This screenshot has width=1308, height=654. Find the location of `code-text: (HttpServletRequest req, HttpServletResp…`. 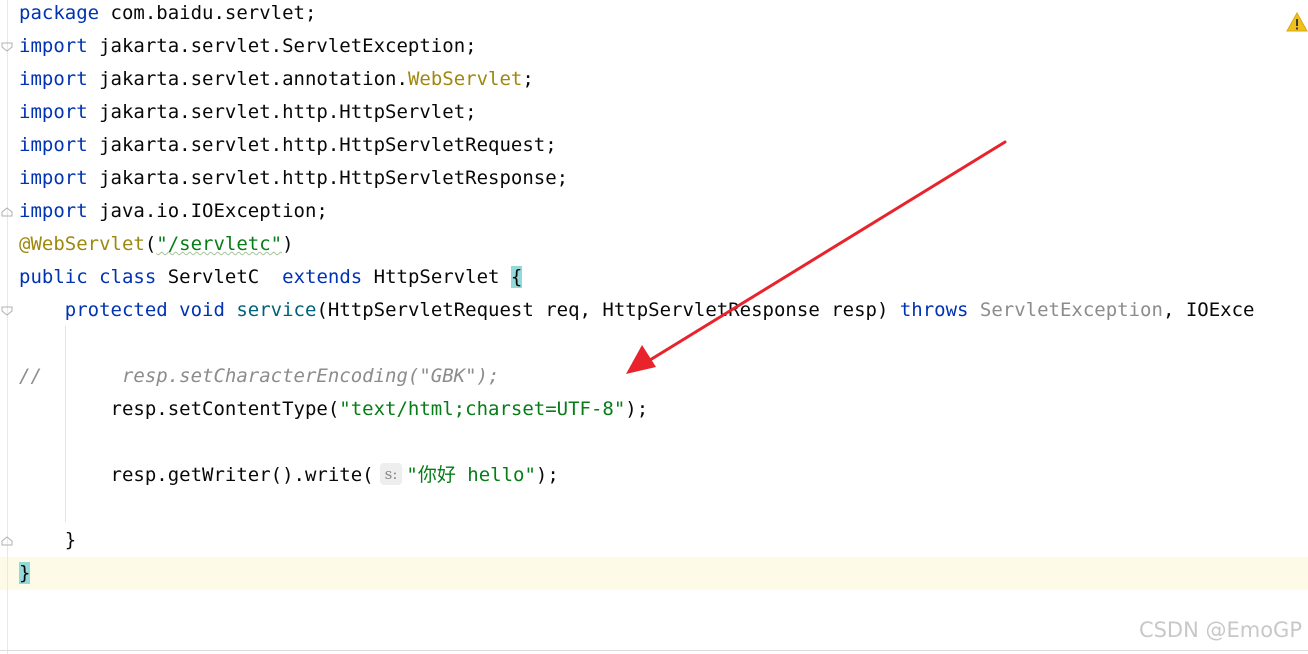

code-text: (HttpServletRequest req, HttpServletResp… is located at coordinates (608, 310).